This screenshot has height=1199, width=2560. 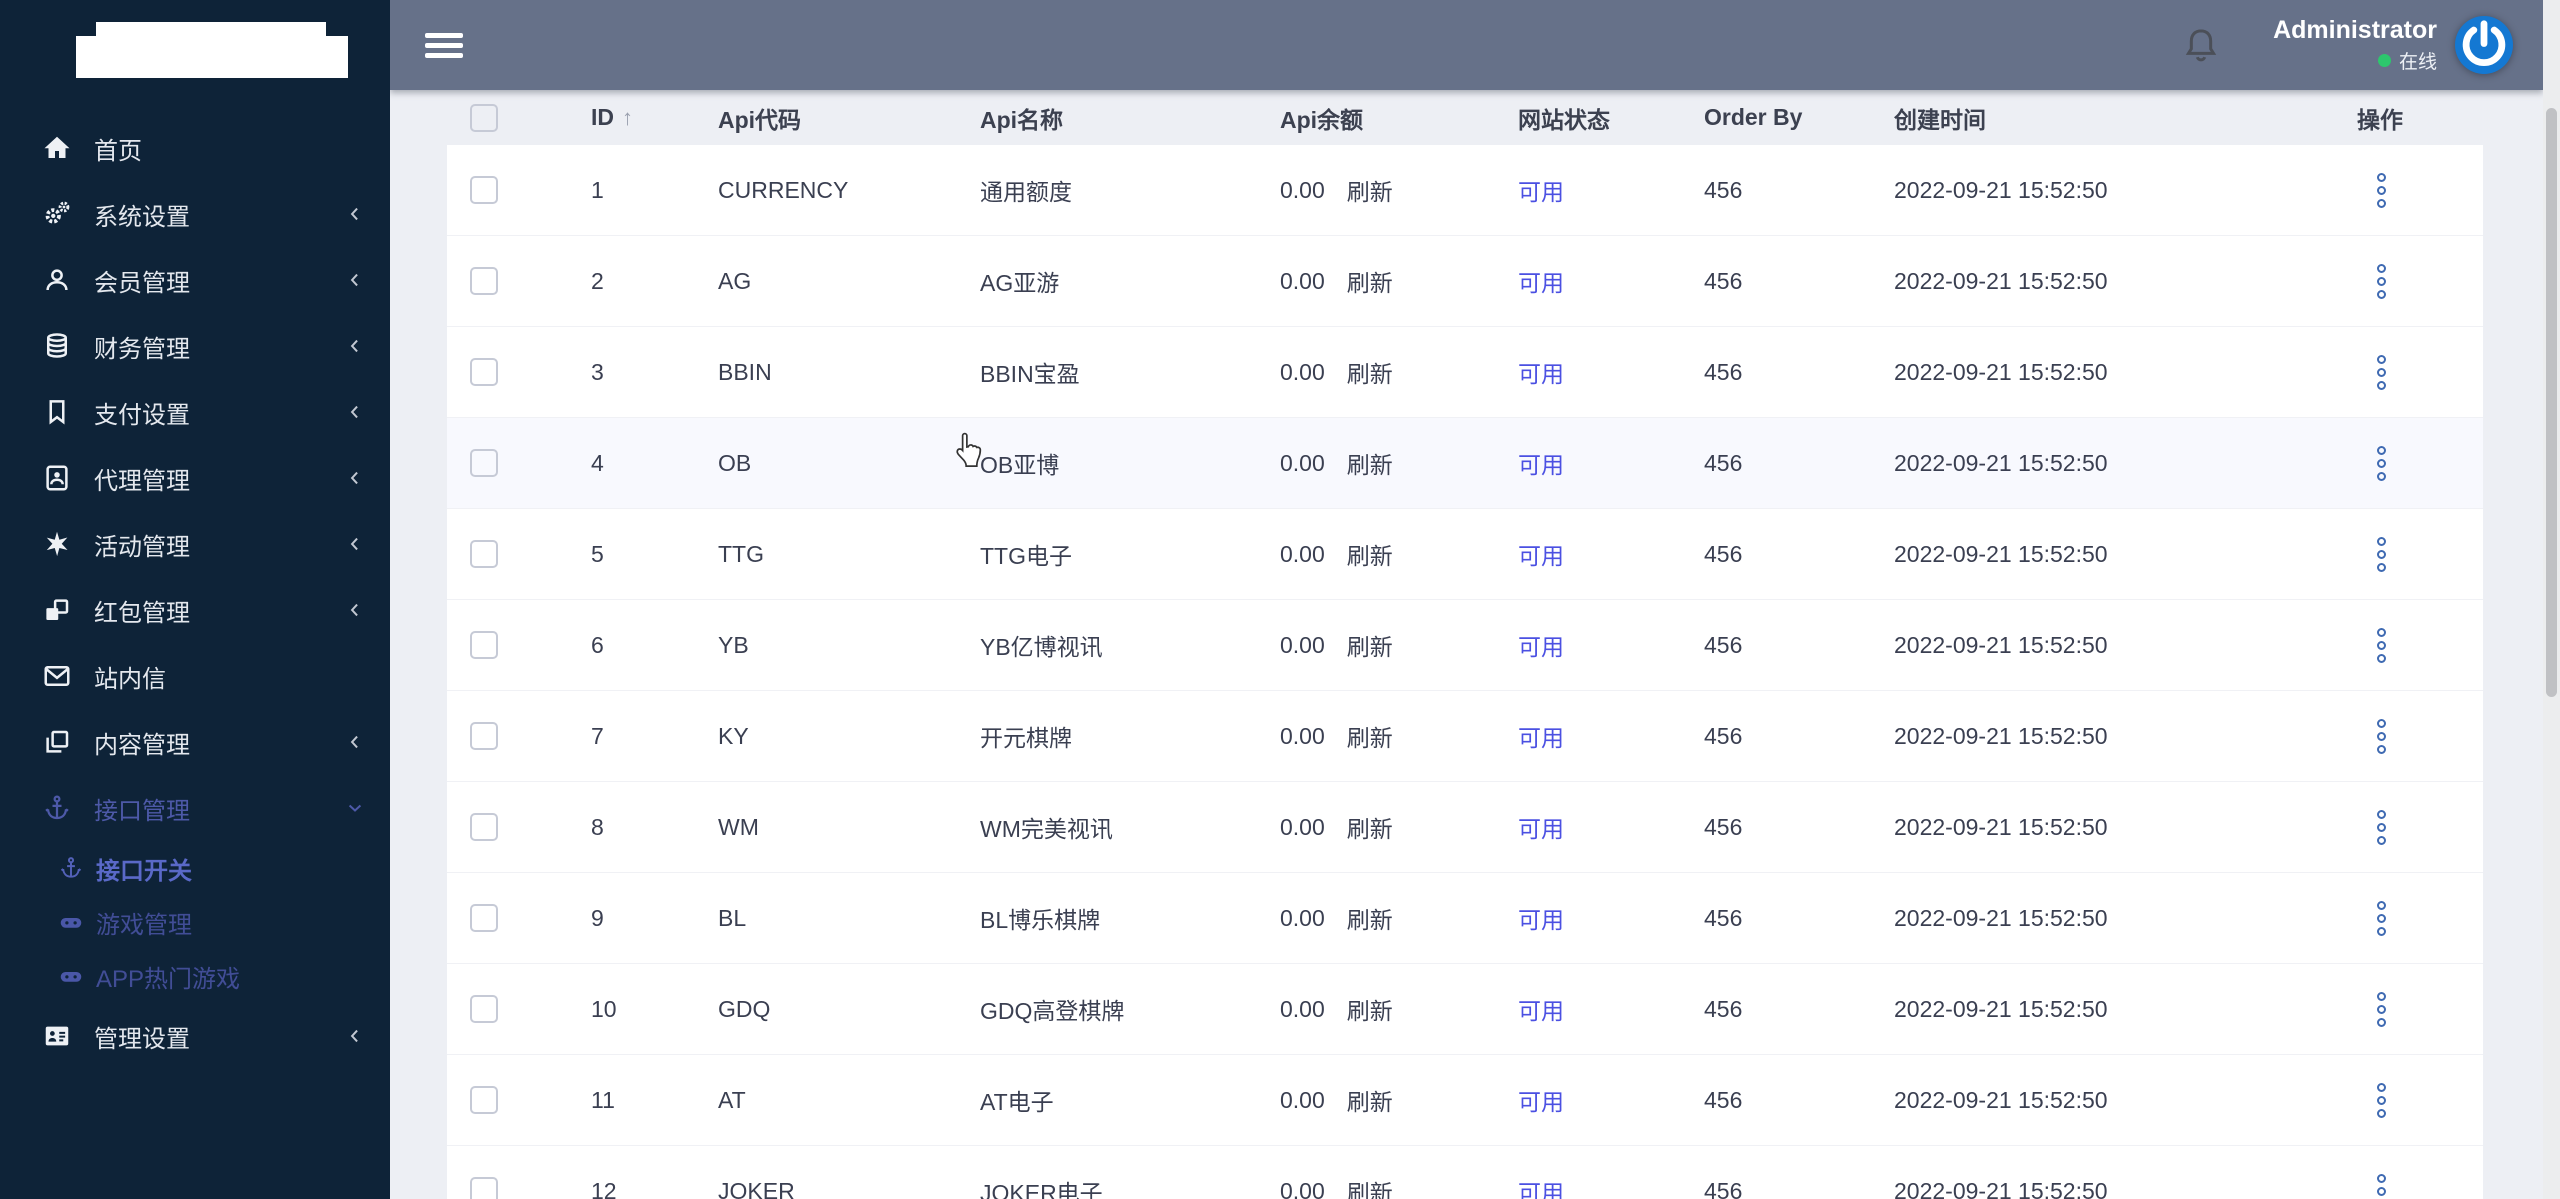 I want to click on vertical-scrollbar-thumb, so click(x=2551, y=402).